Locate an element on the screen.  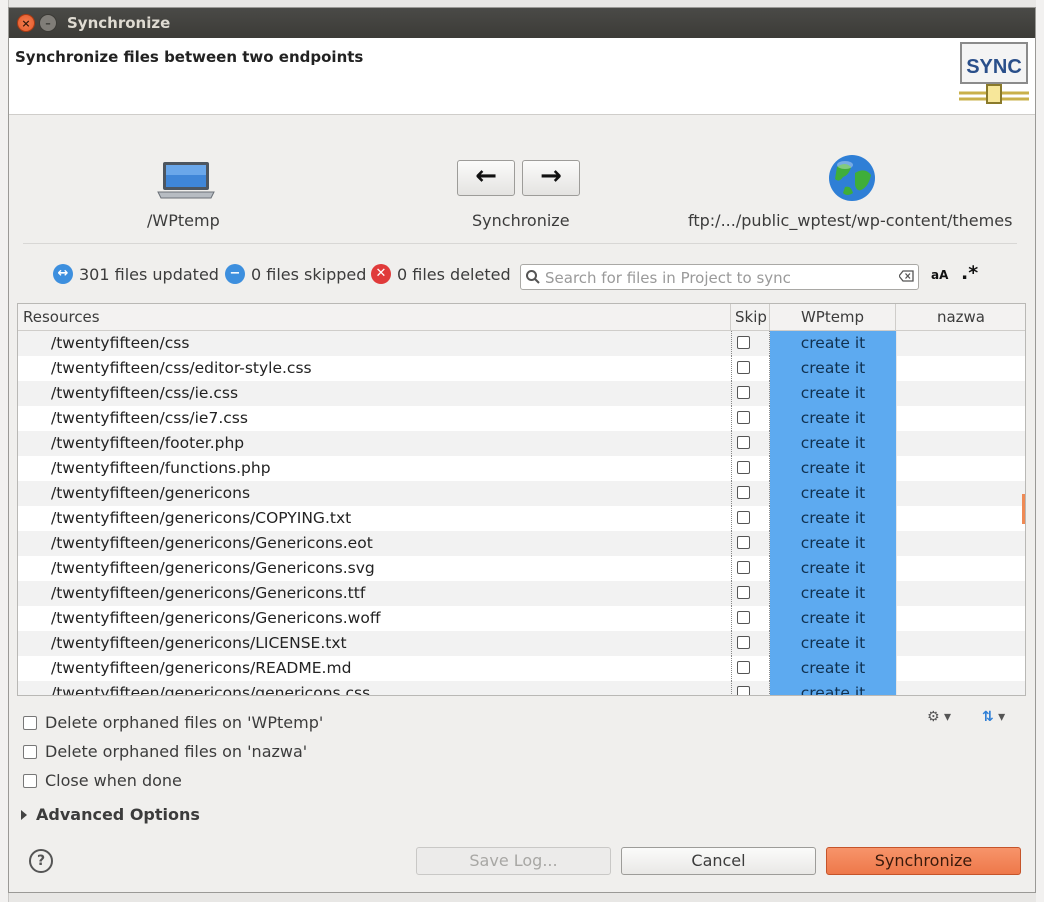
advanced-options-expander: Advanced Options is located at coordinates (110, 814).